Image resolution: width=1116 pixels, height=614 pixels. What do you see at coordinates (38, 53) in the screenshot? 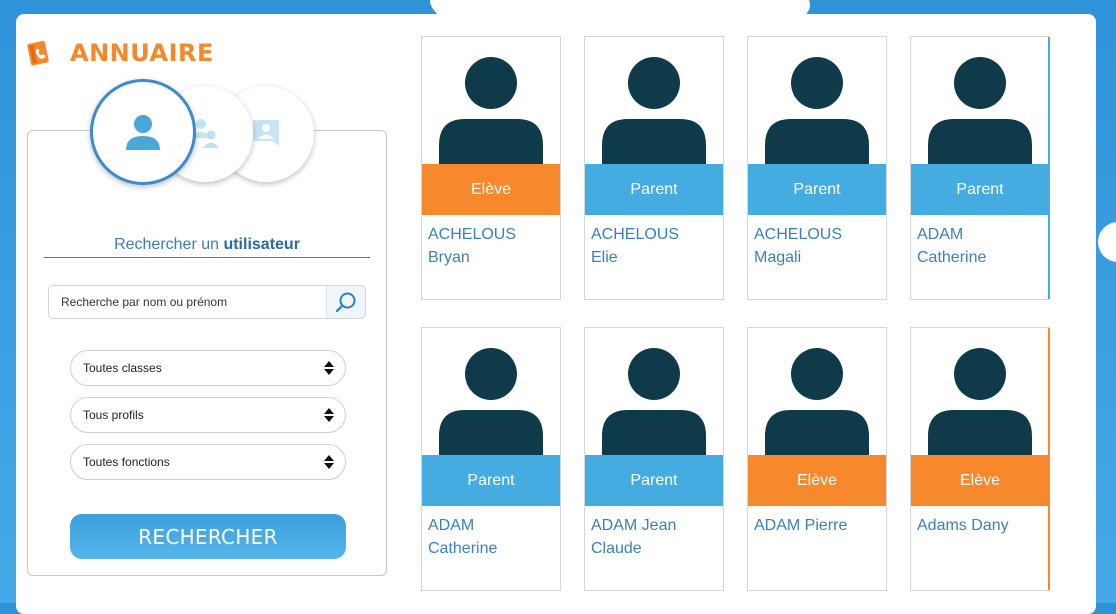
I see `directory-book-icon` at bounding box center [38, 53].